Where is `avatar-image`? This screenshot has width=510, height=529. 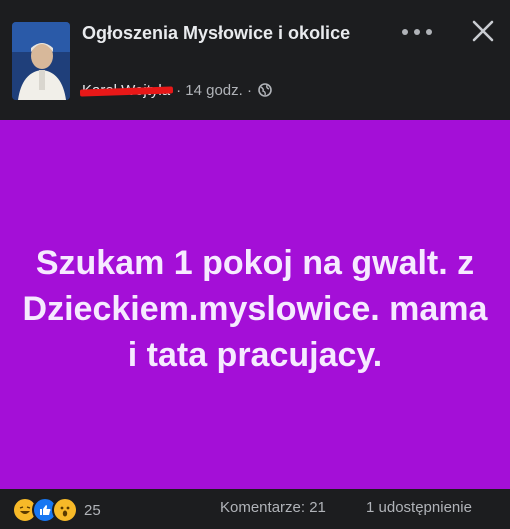
avatar-image is located at coordinates (41, 61).